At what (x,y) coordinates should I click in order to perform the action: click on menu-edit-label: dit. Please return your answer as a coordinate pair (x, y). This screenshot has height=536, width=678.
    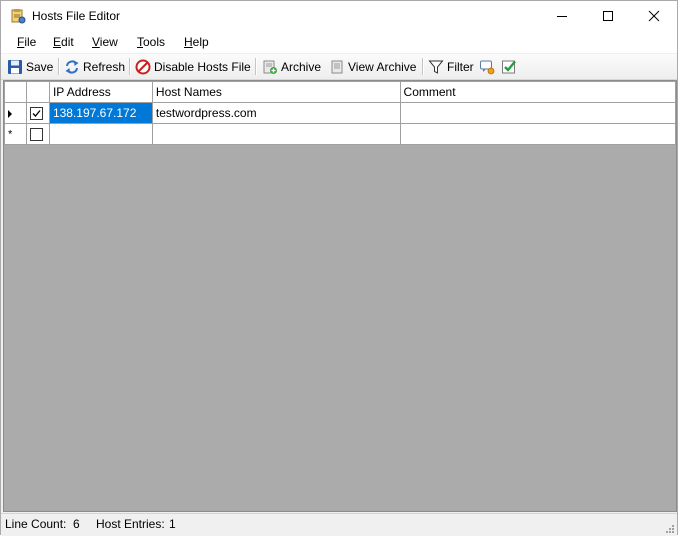
    Looking at the image, I should click on (67, 42).